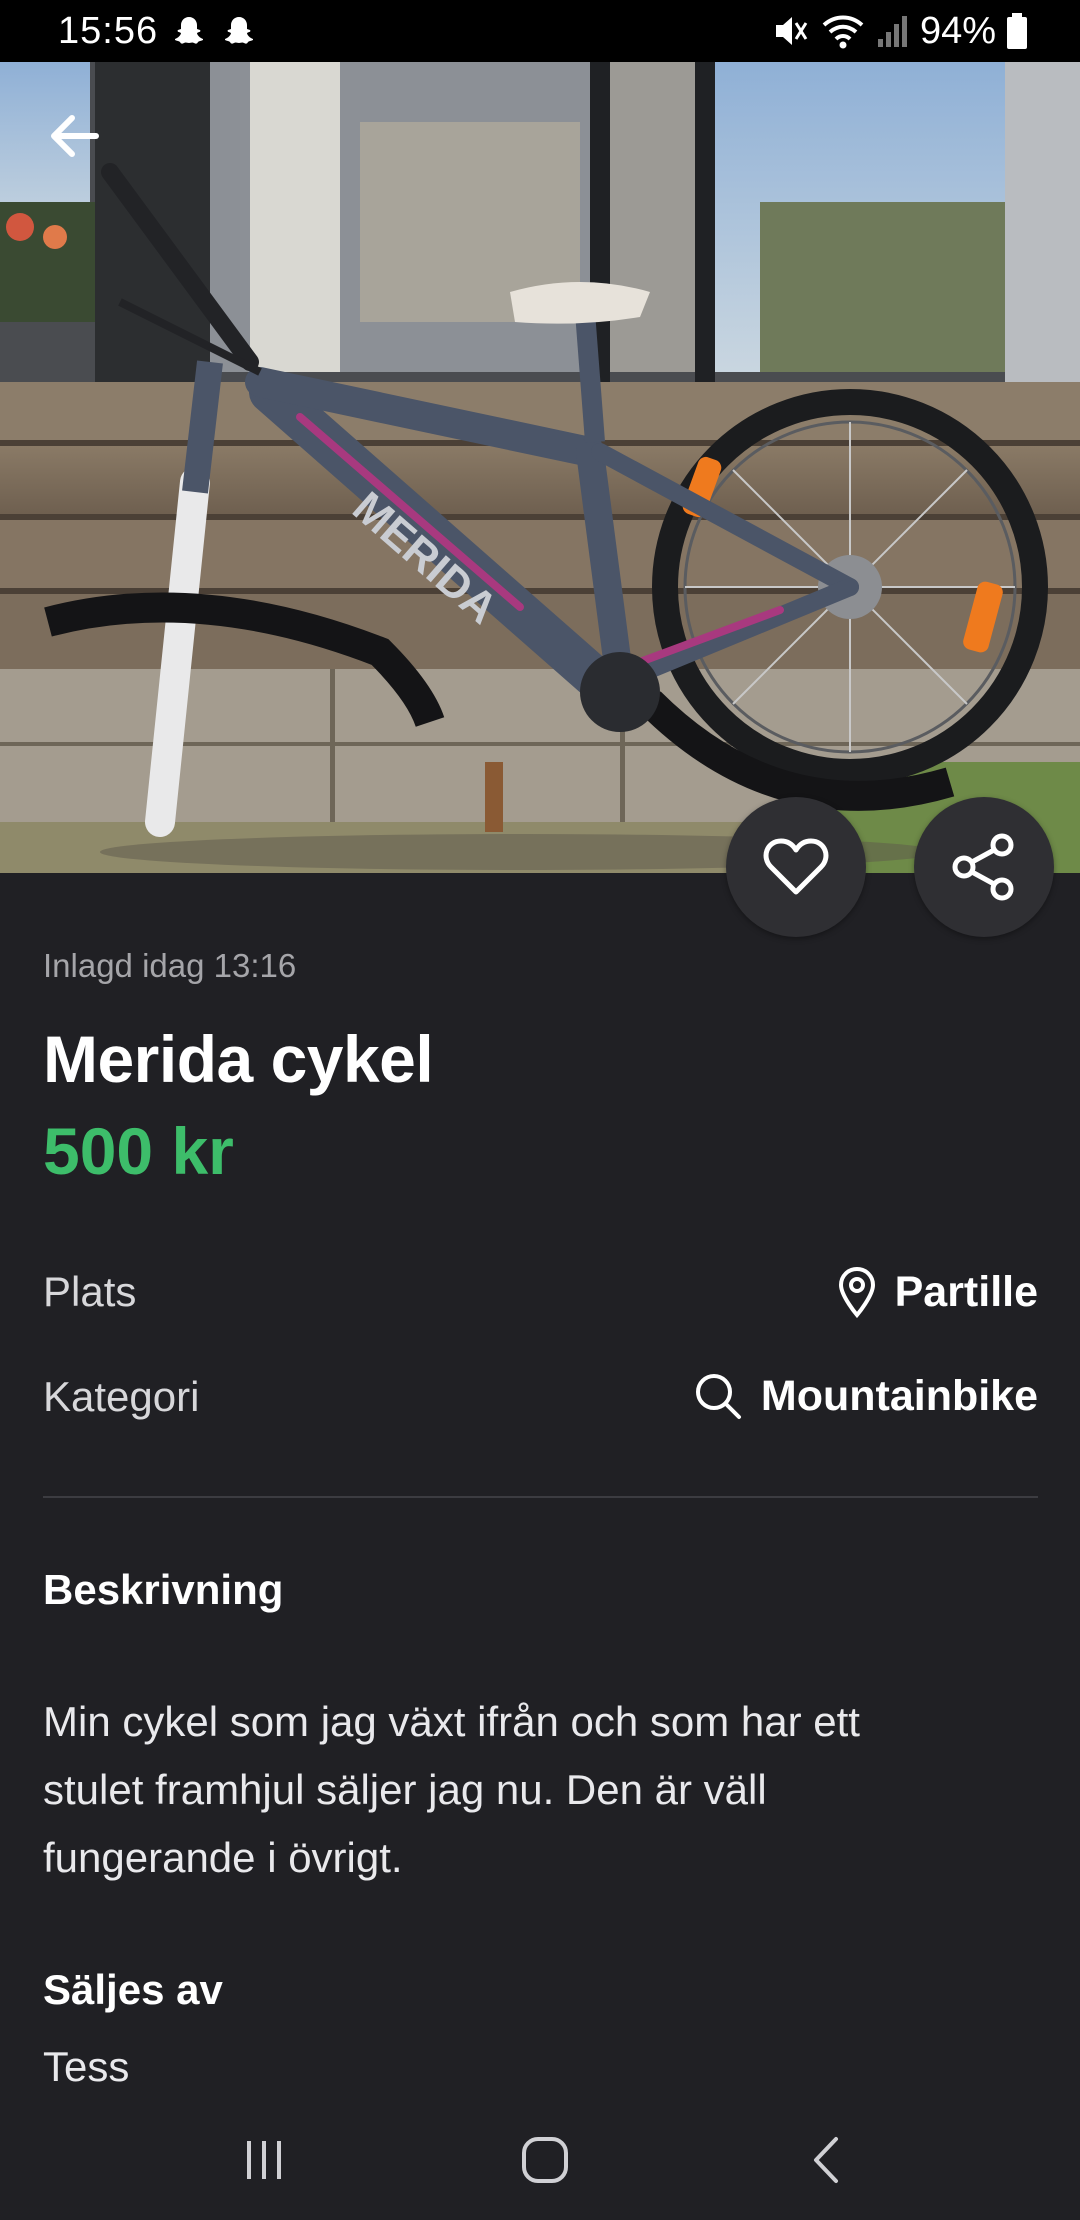 The height and width of the screenshot is (2220, 1080). I want to click on share-icon, so click(983, 867).